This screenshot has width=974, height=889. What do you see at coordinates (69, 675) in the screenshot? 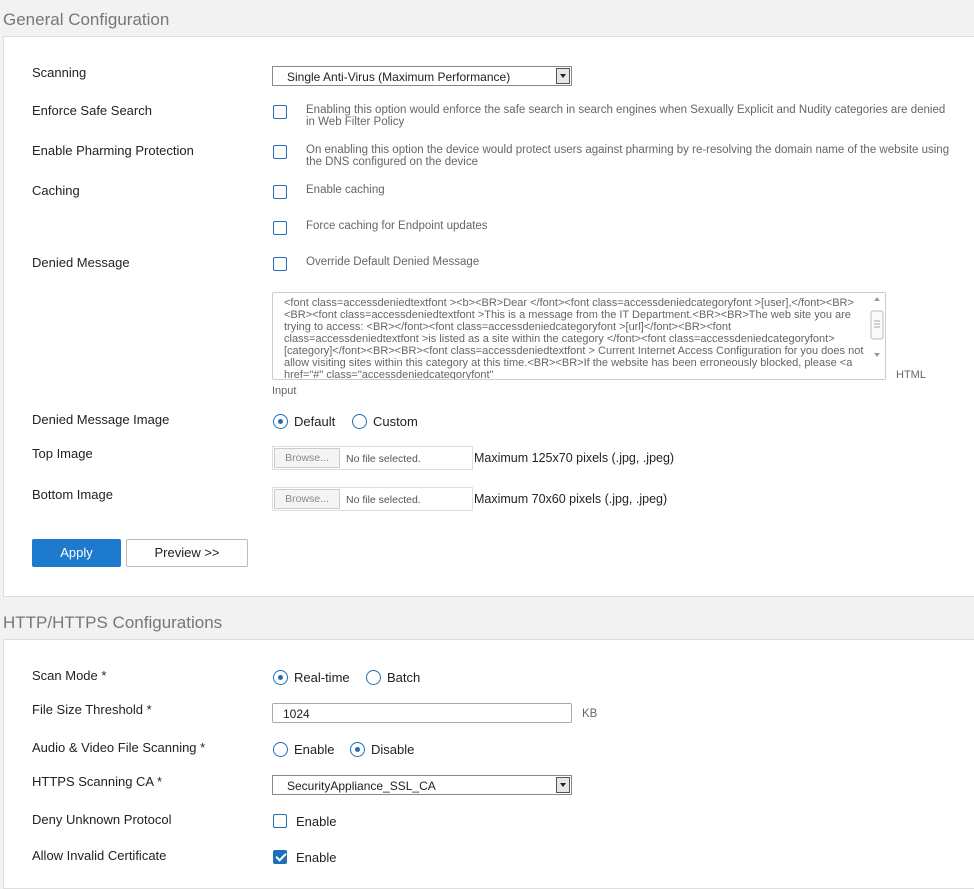
I see `scan-mode-label: Scan Mode *` at bounding box center [69, 675].